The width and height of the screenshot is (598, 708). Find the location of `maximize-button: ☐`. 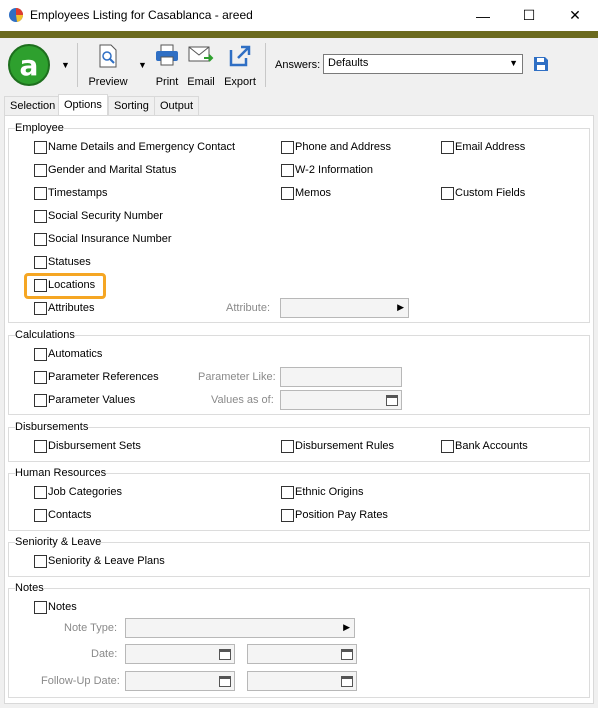

maximize-button: ☐ is located at coordinates (529, 15).